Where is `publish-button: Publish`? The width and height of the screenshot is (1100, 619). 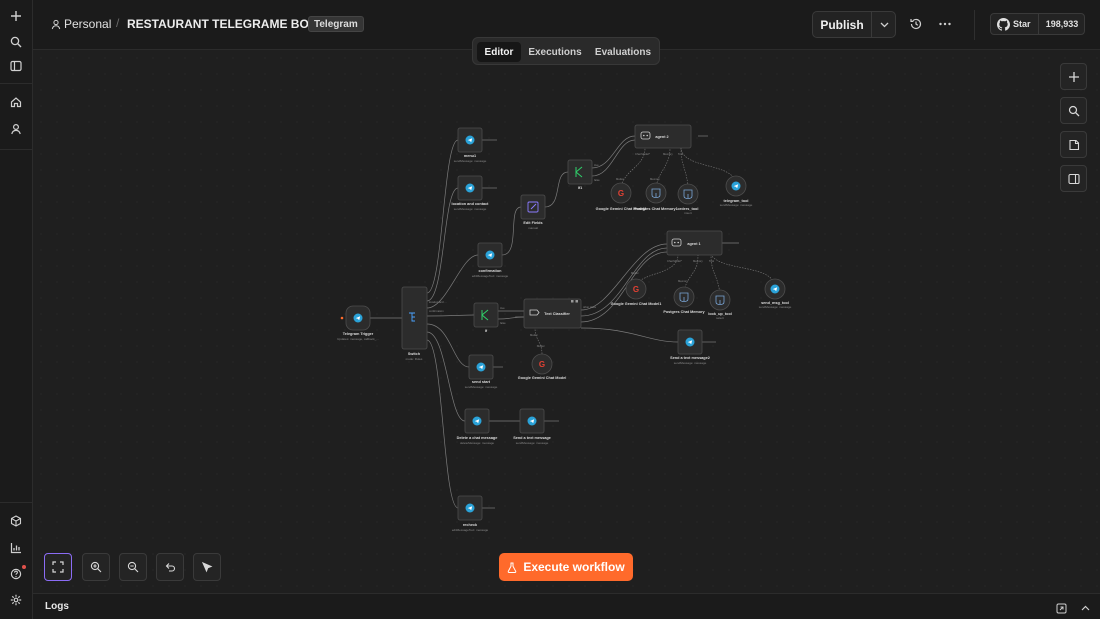 publish-button: Publish is located at coordinates (842, 24).